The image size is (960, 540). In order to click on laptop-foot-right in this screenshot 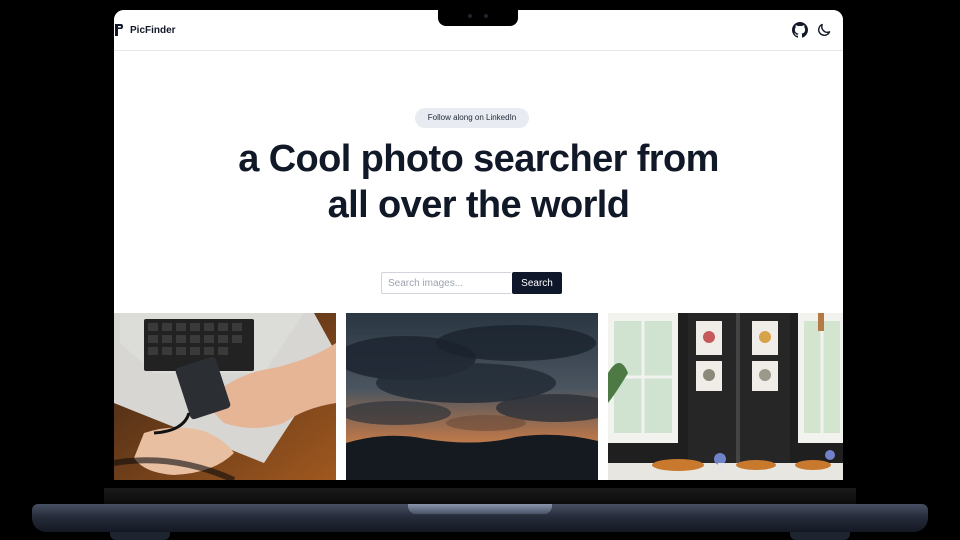, I will do `click(820, 536)`.